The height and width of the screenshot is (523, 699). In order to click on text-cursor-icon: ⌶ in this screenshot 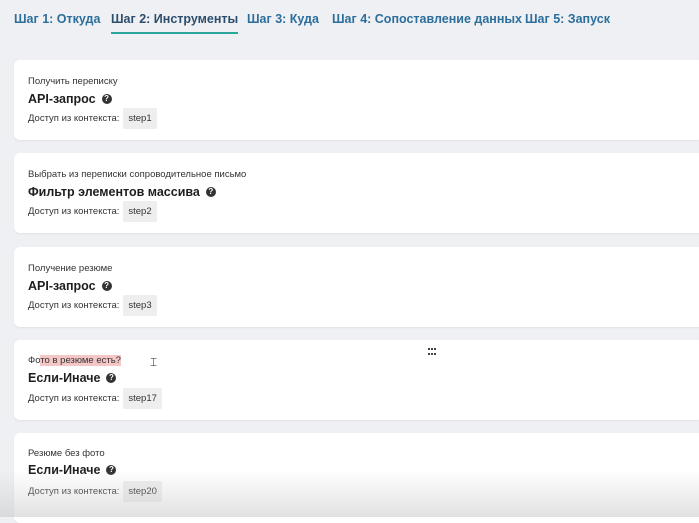, I will do `click(154, 362)`.